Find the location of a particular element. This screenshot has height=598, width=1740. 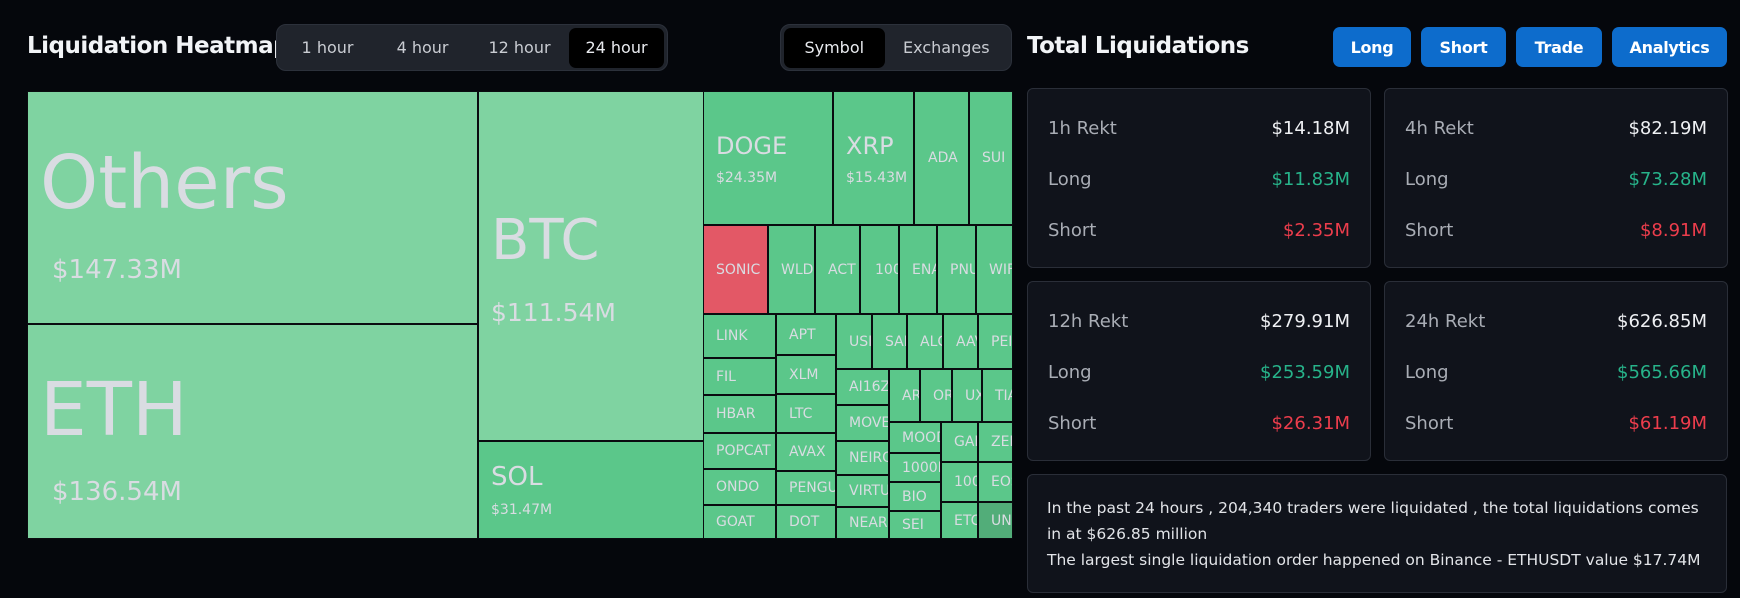

tile-pengu: PENGU is located at coordinates (806, 488).